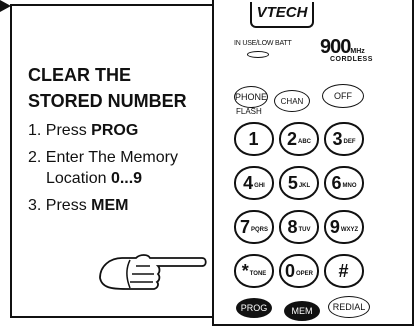  I want to click on key-5: 5 JKL, so click(299, 183).